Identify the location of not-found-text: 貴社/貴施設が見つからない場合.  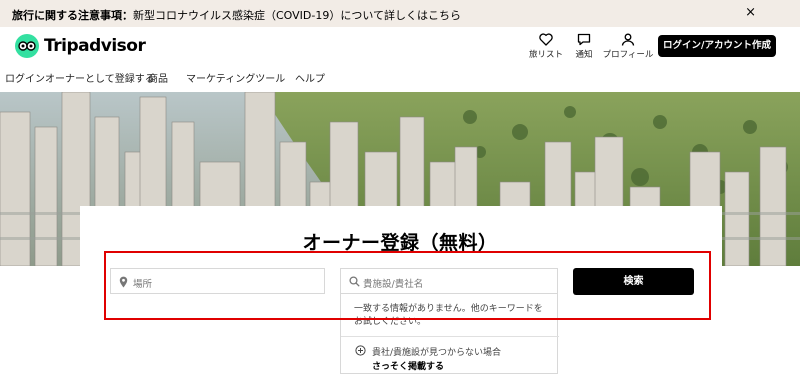
(437, 353).